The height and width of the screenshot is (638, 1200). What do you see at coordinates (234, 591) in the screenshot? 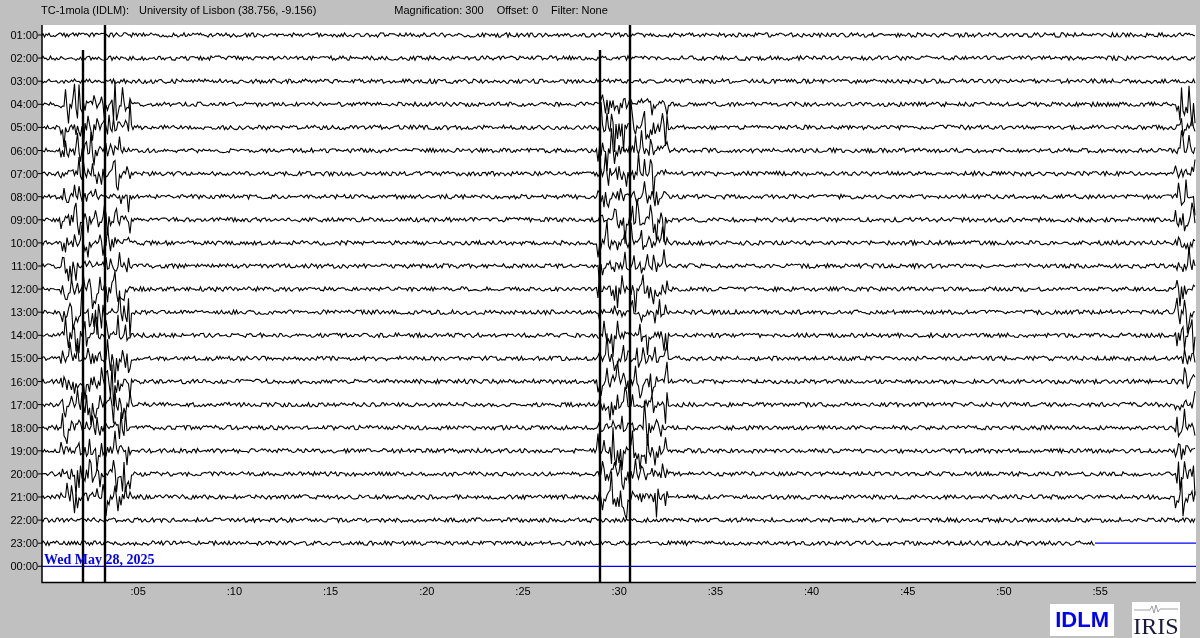
I see `x-tick-label: :10` at bounding box center [234, 591].